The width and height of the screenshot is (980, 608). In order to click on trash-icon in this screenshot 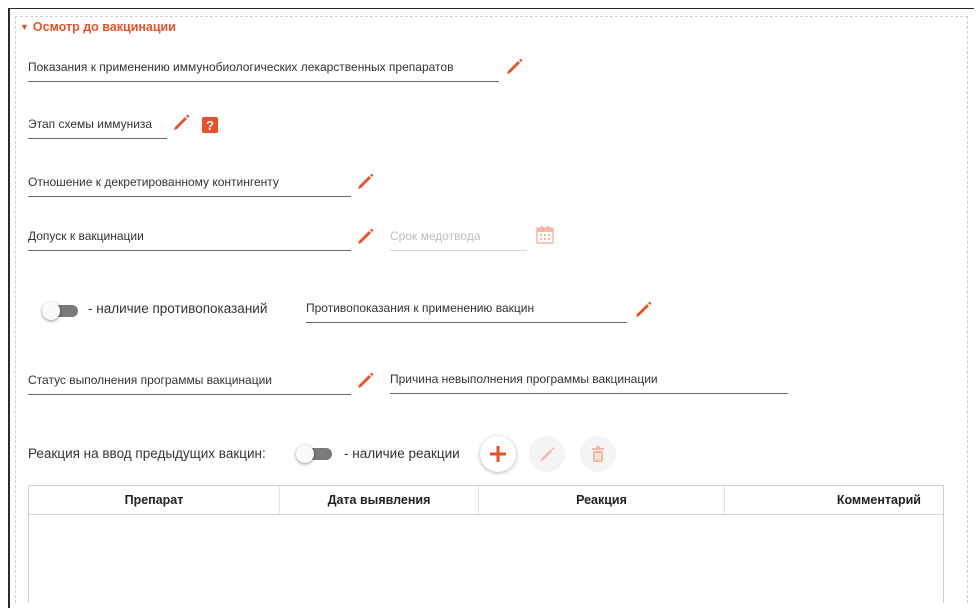, I will do `click(598, 454)`.